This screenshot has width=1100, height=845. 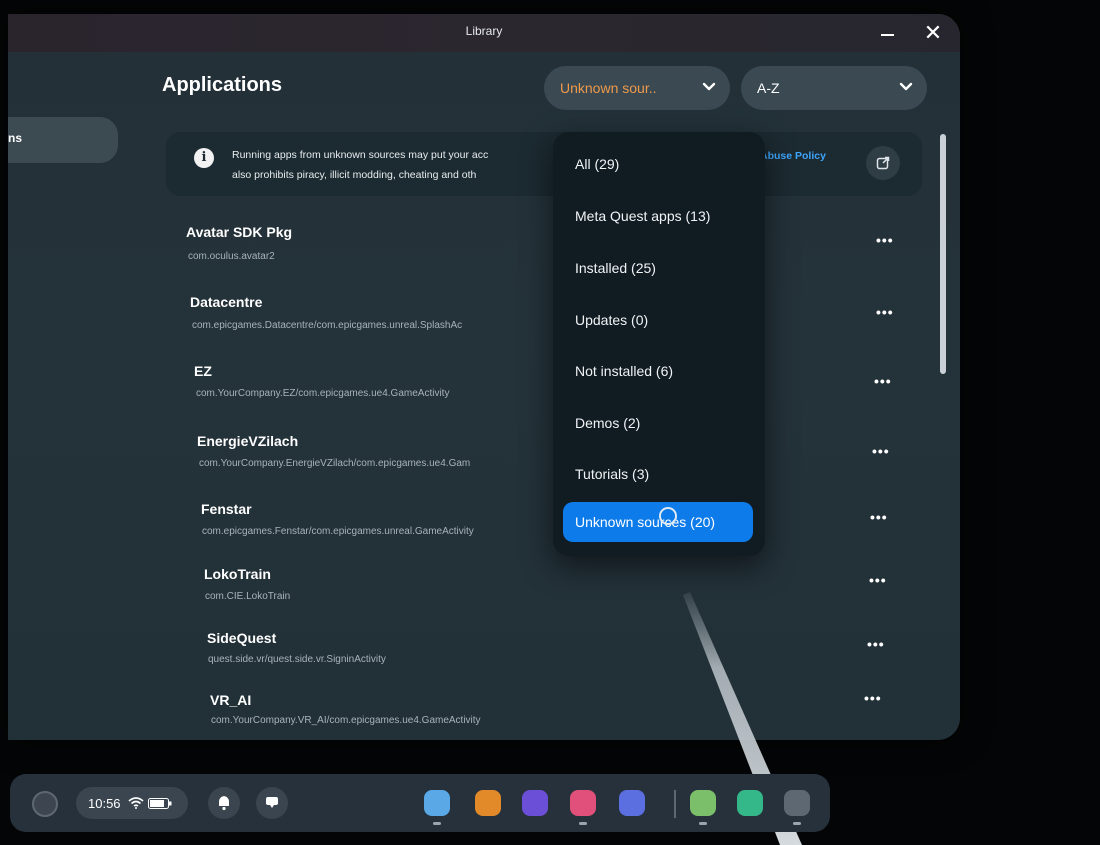 What do you see at coordinates (237, 574) in the screenshot?
I see `app-name: LokoTrain` at bounding box center [237, 574].